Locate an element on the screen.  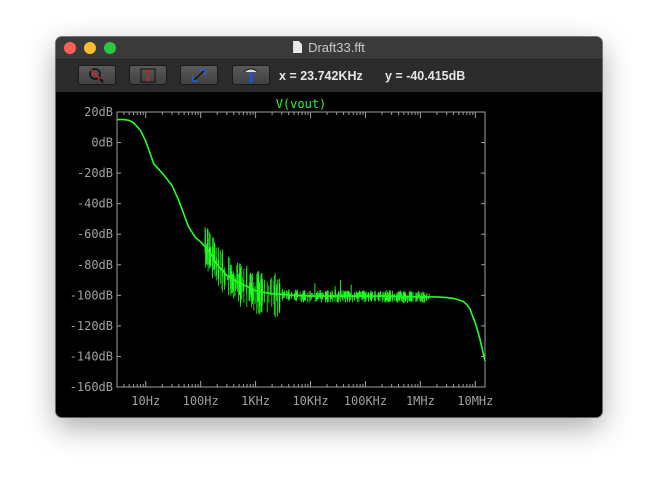
y-tick-label: -20dB is located at coordinates (95, 173).